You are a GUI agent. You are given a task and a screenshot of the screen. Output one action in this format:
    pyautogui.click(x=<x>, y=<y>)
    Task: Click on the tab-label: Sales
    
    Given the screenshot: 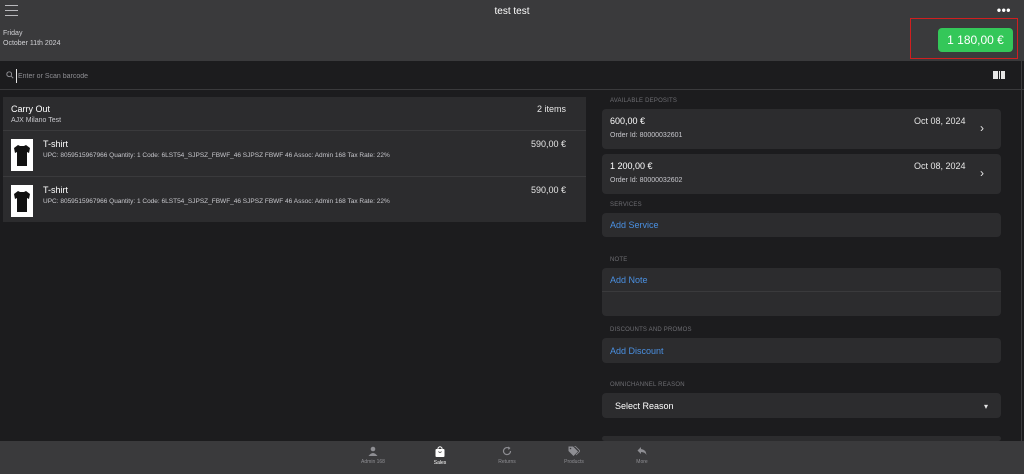 What is the action you would take?
    pyautogui.click(x=440, y=463)
    